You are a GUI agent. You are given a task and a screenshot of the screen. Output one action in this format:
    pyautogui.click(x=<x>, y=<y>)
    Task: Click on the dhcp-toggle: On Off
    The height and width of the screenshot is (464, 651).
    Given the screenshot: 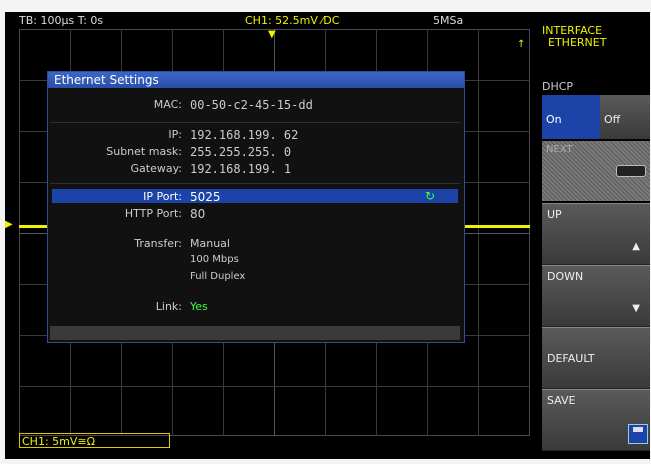 What is the action you would take?
    pyautogui.click(x=596, y=117)
    